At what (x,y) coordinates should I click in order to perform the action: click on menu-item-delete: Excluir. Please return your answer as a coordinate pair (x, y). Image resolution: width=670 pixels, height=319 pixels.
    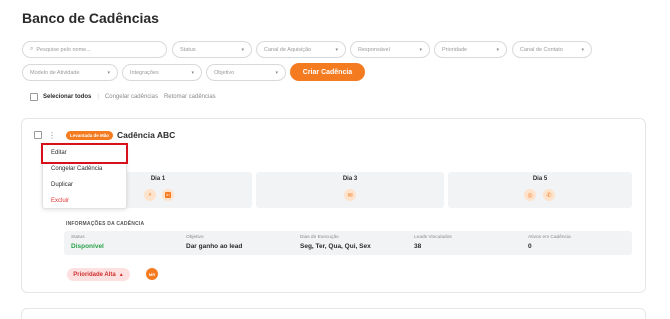
    Looking at the image, I should click on (60, 201).